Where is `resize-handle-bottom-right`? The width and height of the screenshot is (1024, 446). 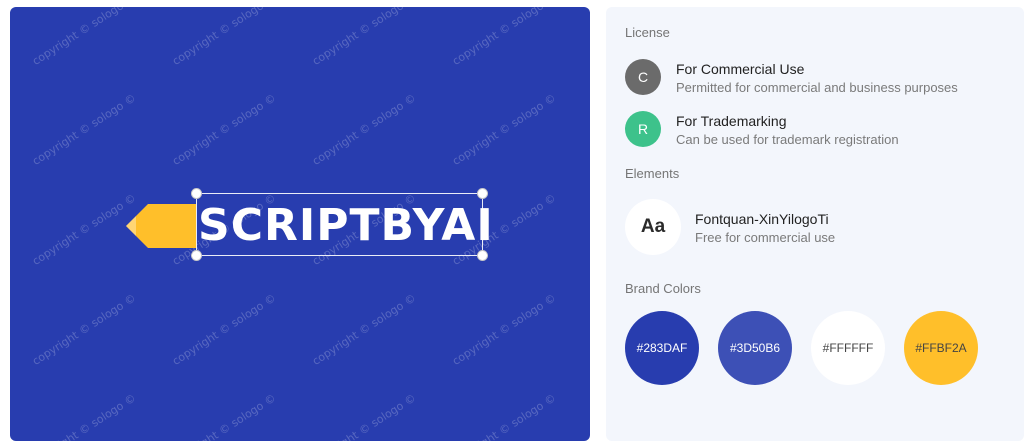
resize-handle-bottom-right is located at coordinates (482, 255).